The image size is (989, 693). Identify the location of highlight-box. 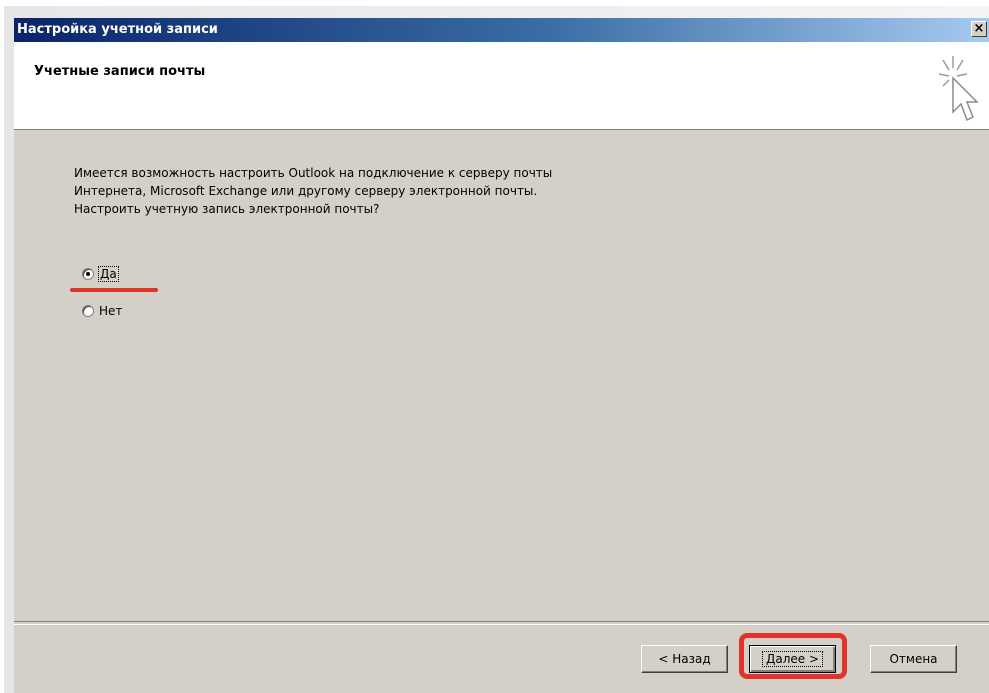
(793, 656).